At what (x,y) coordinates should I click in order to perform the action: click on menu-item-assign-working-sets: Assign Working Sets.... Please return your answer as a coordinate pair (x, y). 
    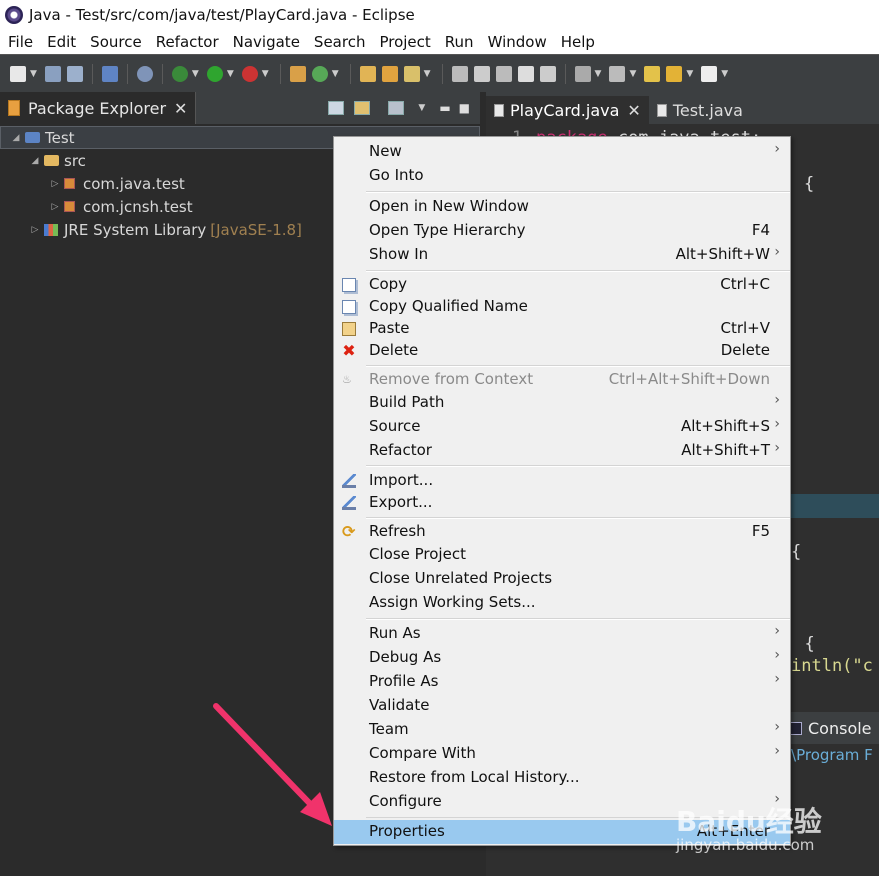
    Looking at the image, I should click on (562, 603).